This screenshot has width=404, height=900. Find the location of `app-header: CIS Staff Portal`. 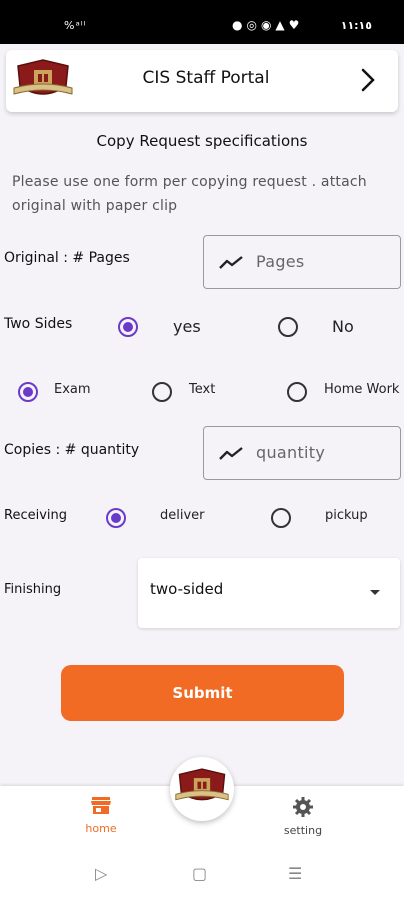

app-header: CIS Staff Portal is located at coordinates (202, 81).